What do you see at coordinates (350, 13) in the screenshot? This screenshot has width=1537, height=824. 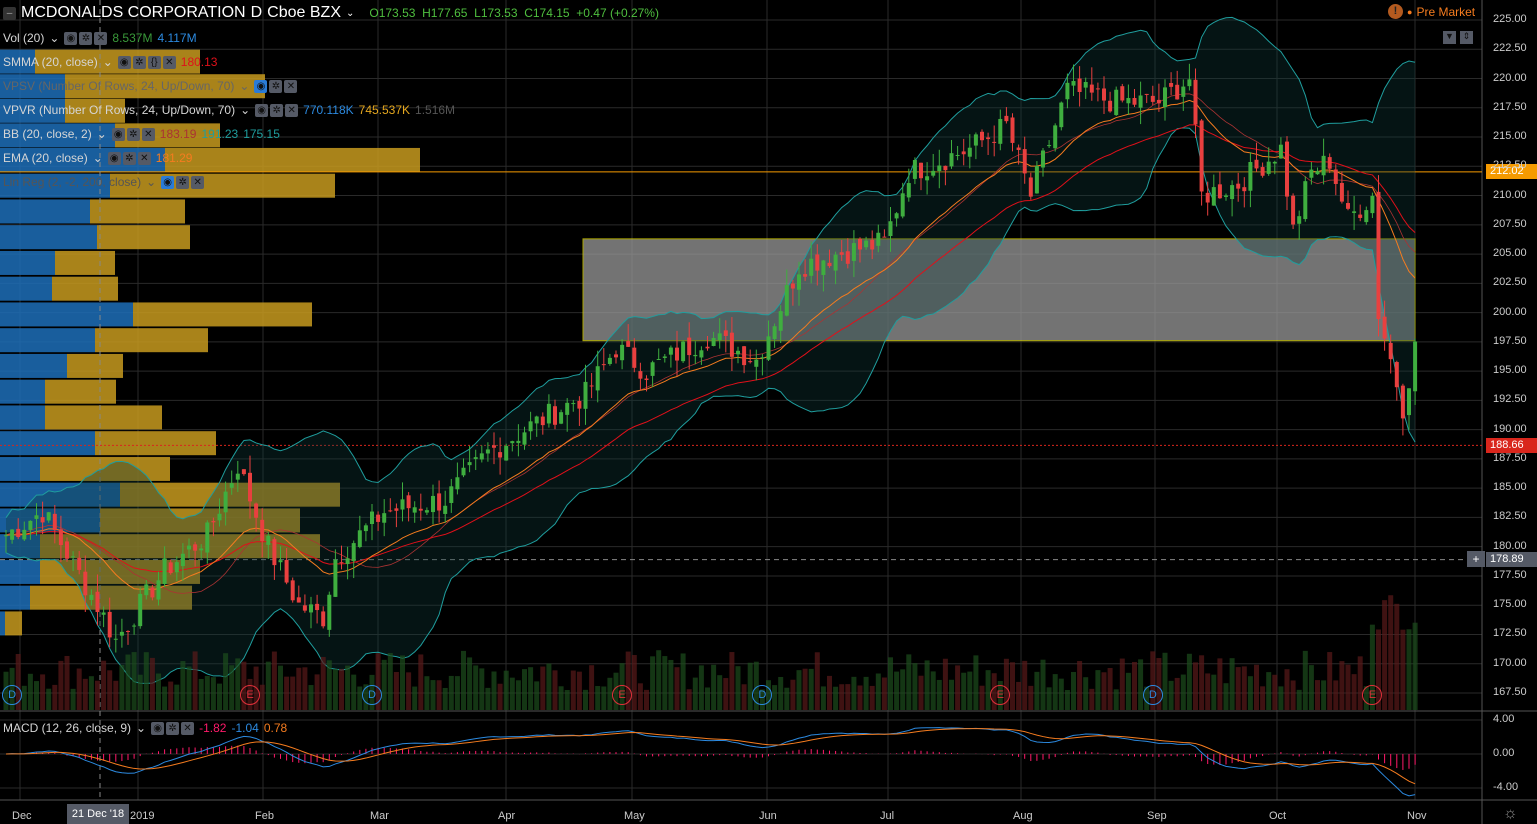 I see `chevron-down-icon: ⌄` at bounding box center [350, 13].